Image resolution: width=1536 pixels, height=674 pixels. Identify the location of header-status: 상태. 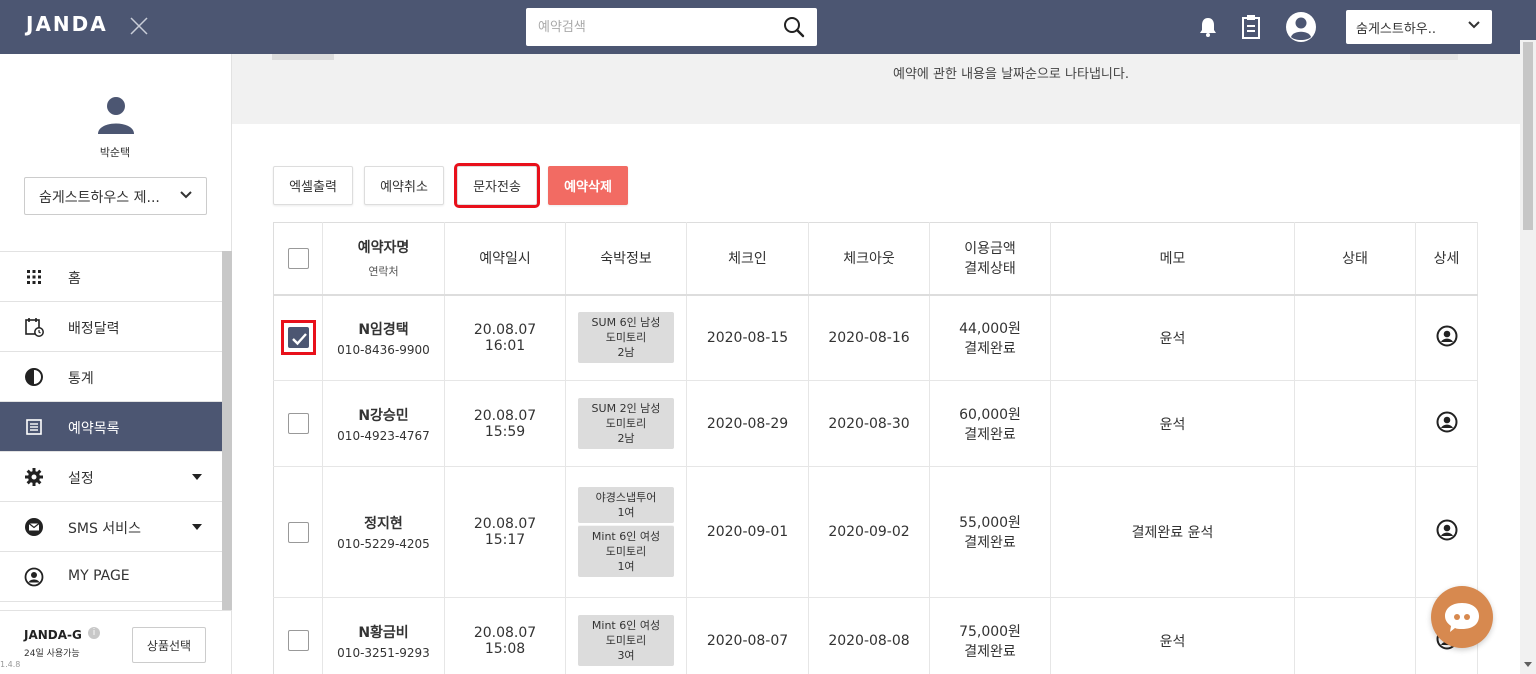
(1355, 259).